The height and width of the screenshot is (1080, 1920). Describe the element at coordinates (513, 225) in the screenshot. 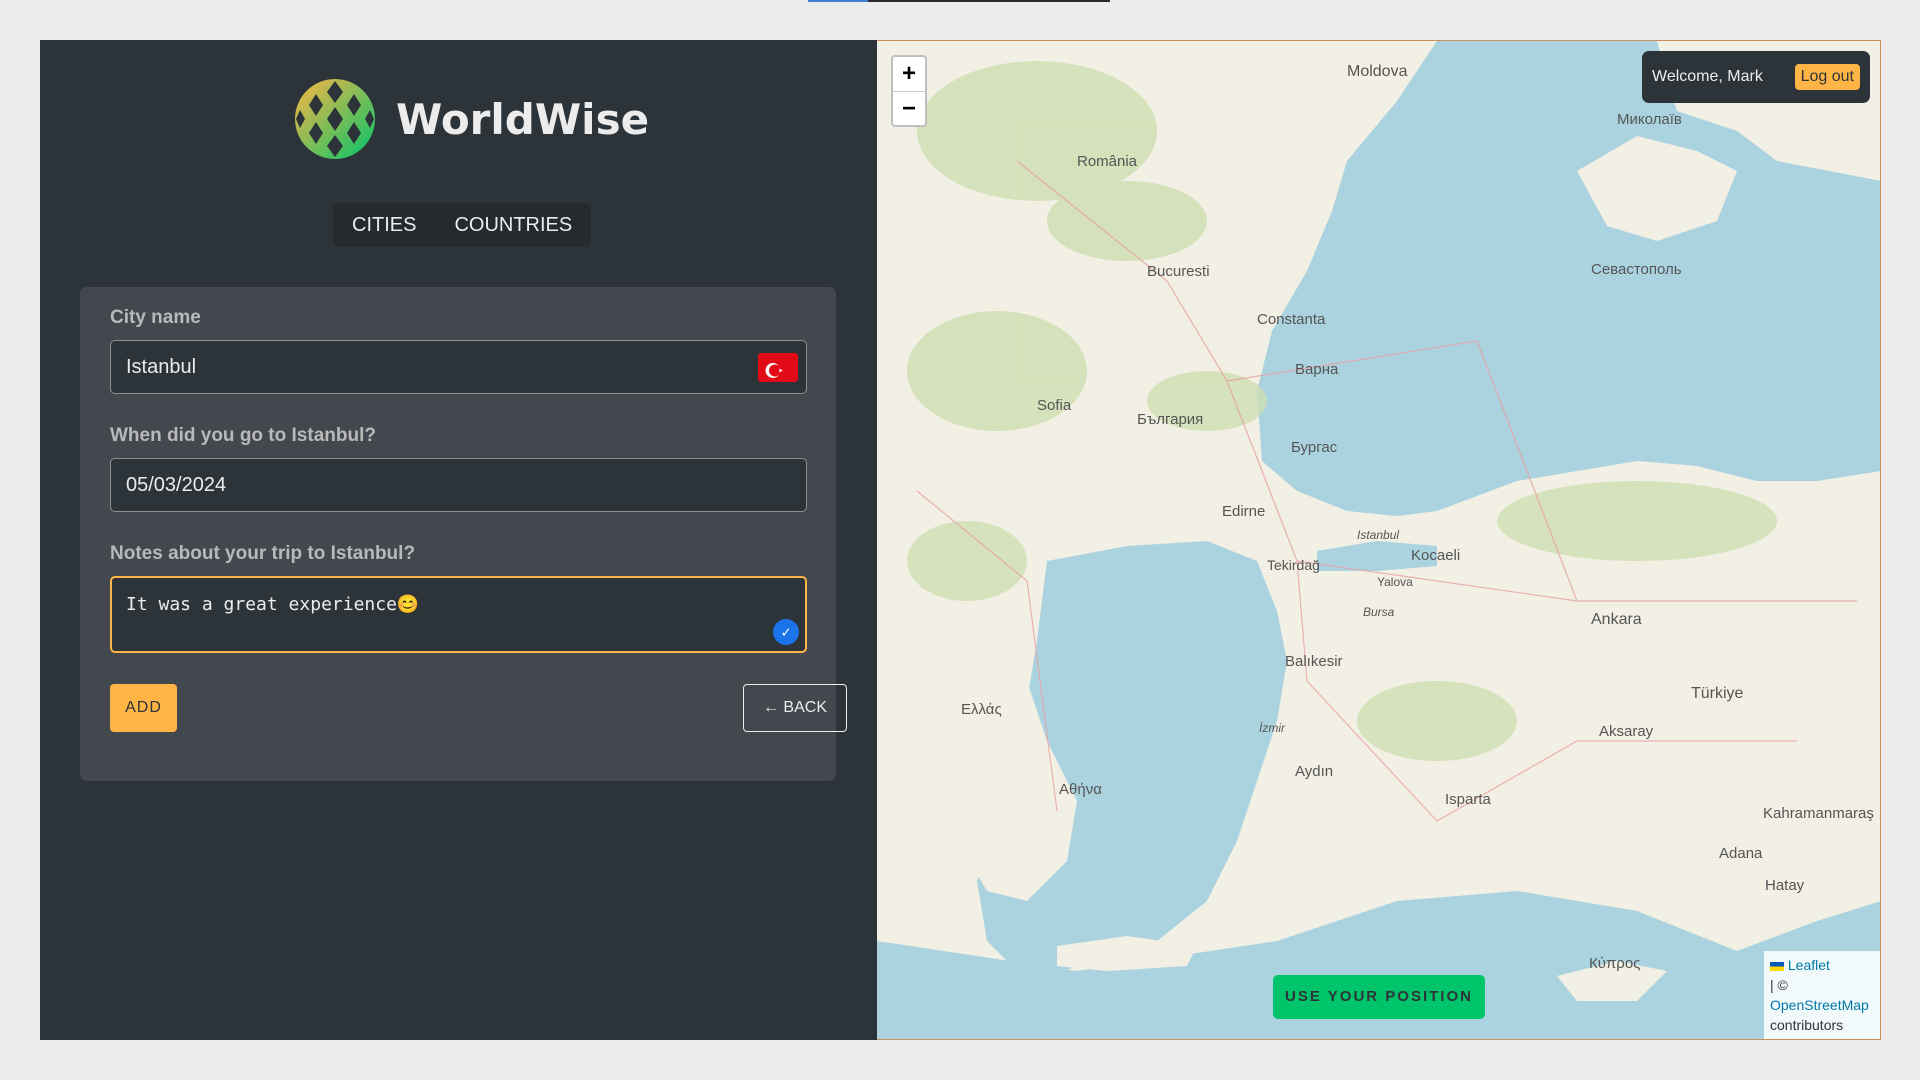

I see `tab-countries: COUNTRIES` at that location.